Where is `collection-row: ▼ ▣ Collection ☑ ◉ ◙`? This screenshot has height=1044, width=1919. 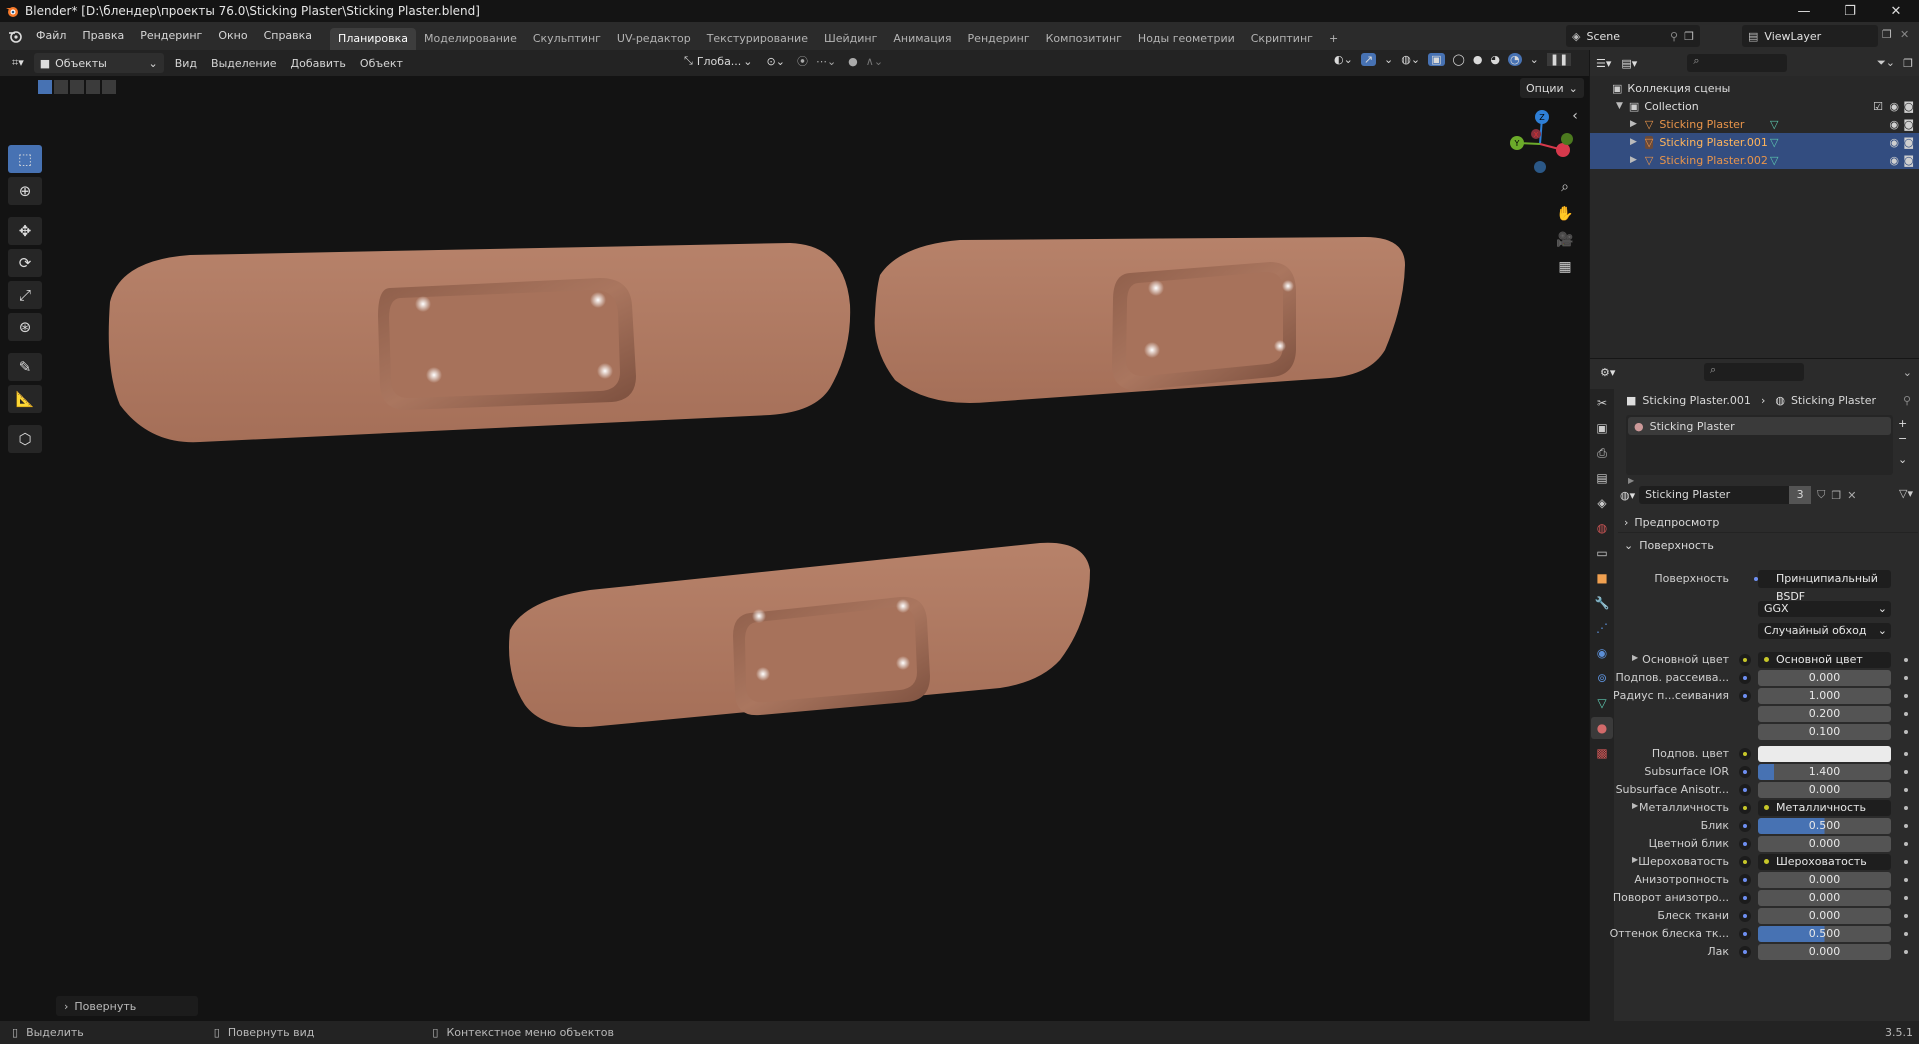
collection-row: ▼ ▣ Collection ☑ ◉ ◙ is located at coordinates (1754, 106).